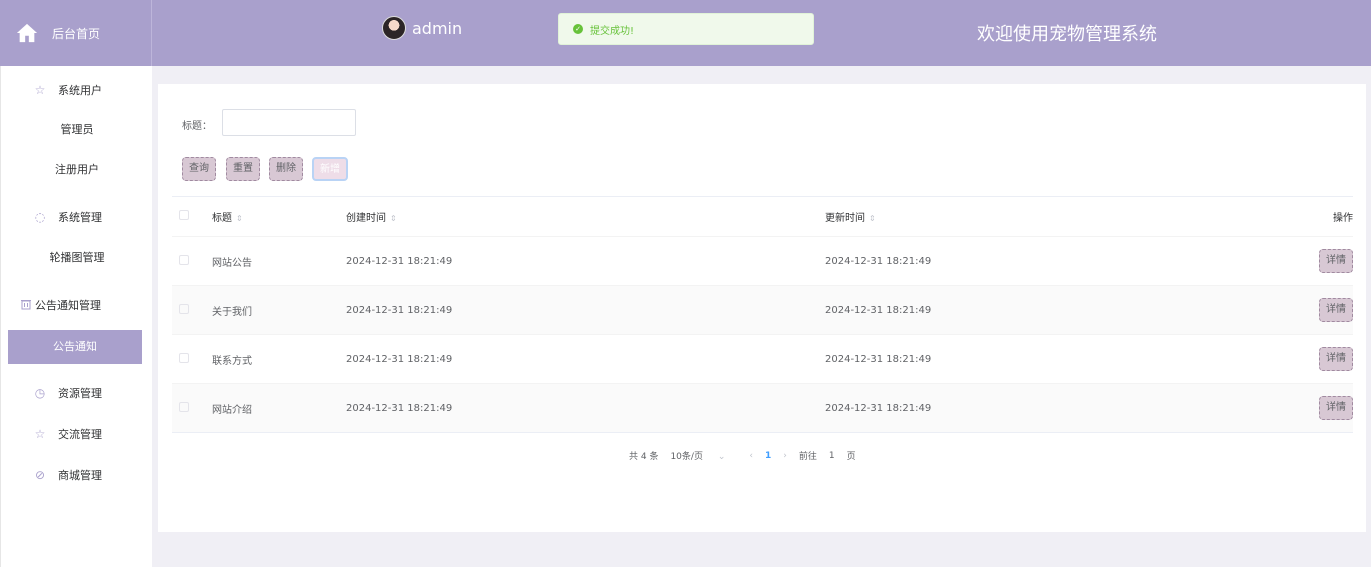  What do you see at coordinates (330, 169) in the screenshot?
I see `add-button: 新增` at bounding box center [330, 169].